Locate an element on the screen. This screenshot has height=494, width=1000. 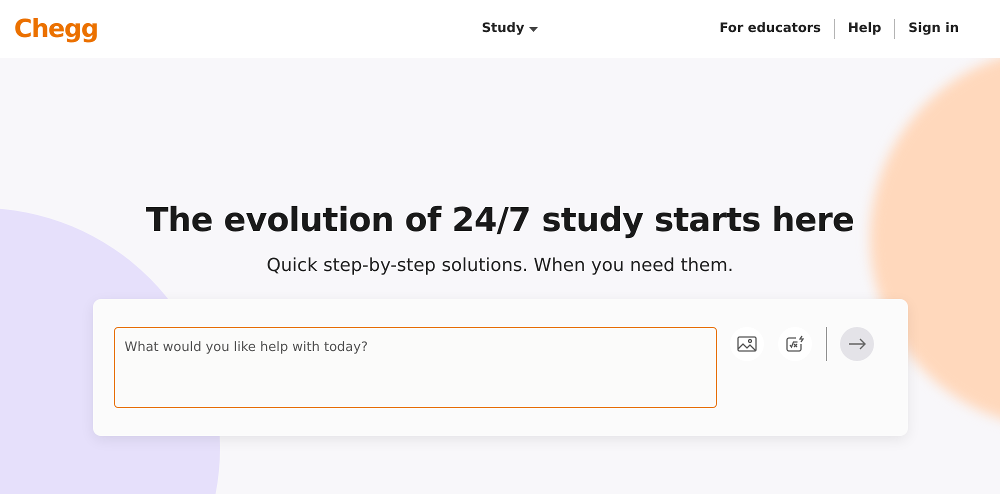
header-link: For educators is located at coordinates (770, 29).